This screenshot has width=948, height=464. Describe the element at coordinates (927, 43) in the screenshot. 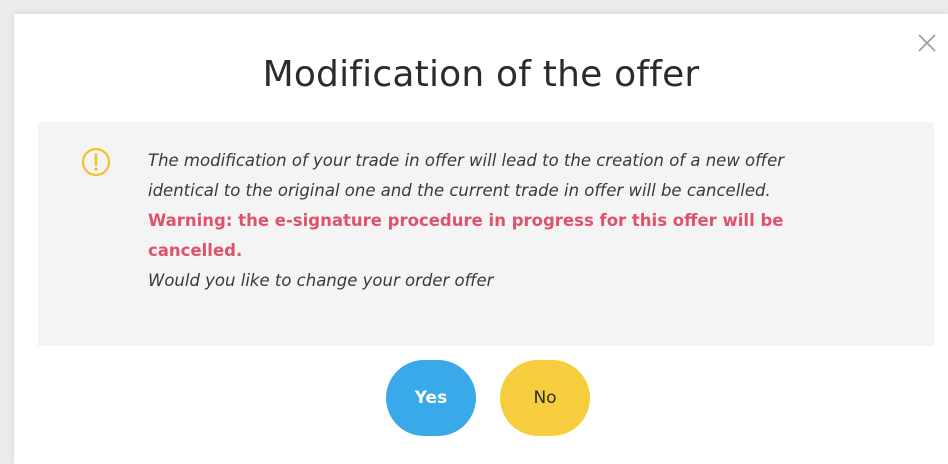

I see `close-icon` at that location.